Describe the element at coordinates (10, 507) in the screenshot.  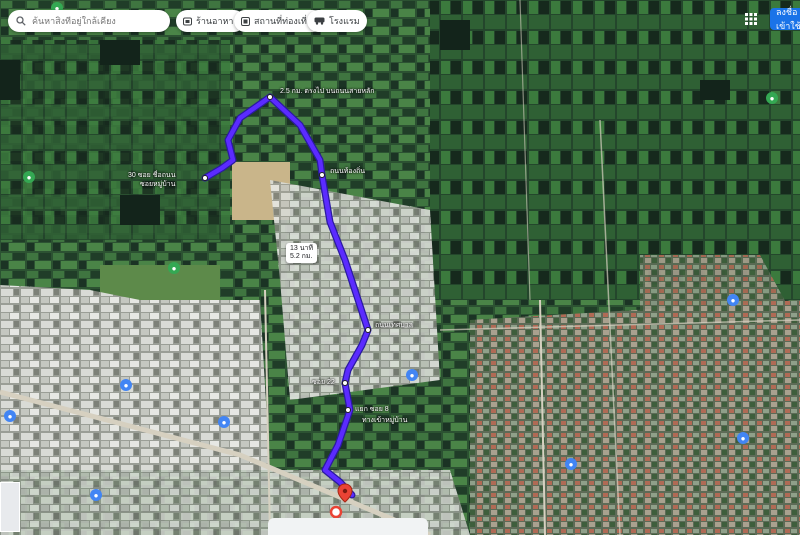
I see `layers-toggle-button` at that location.